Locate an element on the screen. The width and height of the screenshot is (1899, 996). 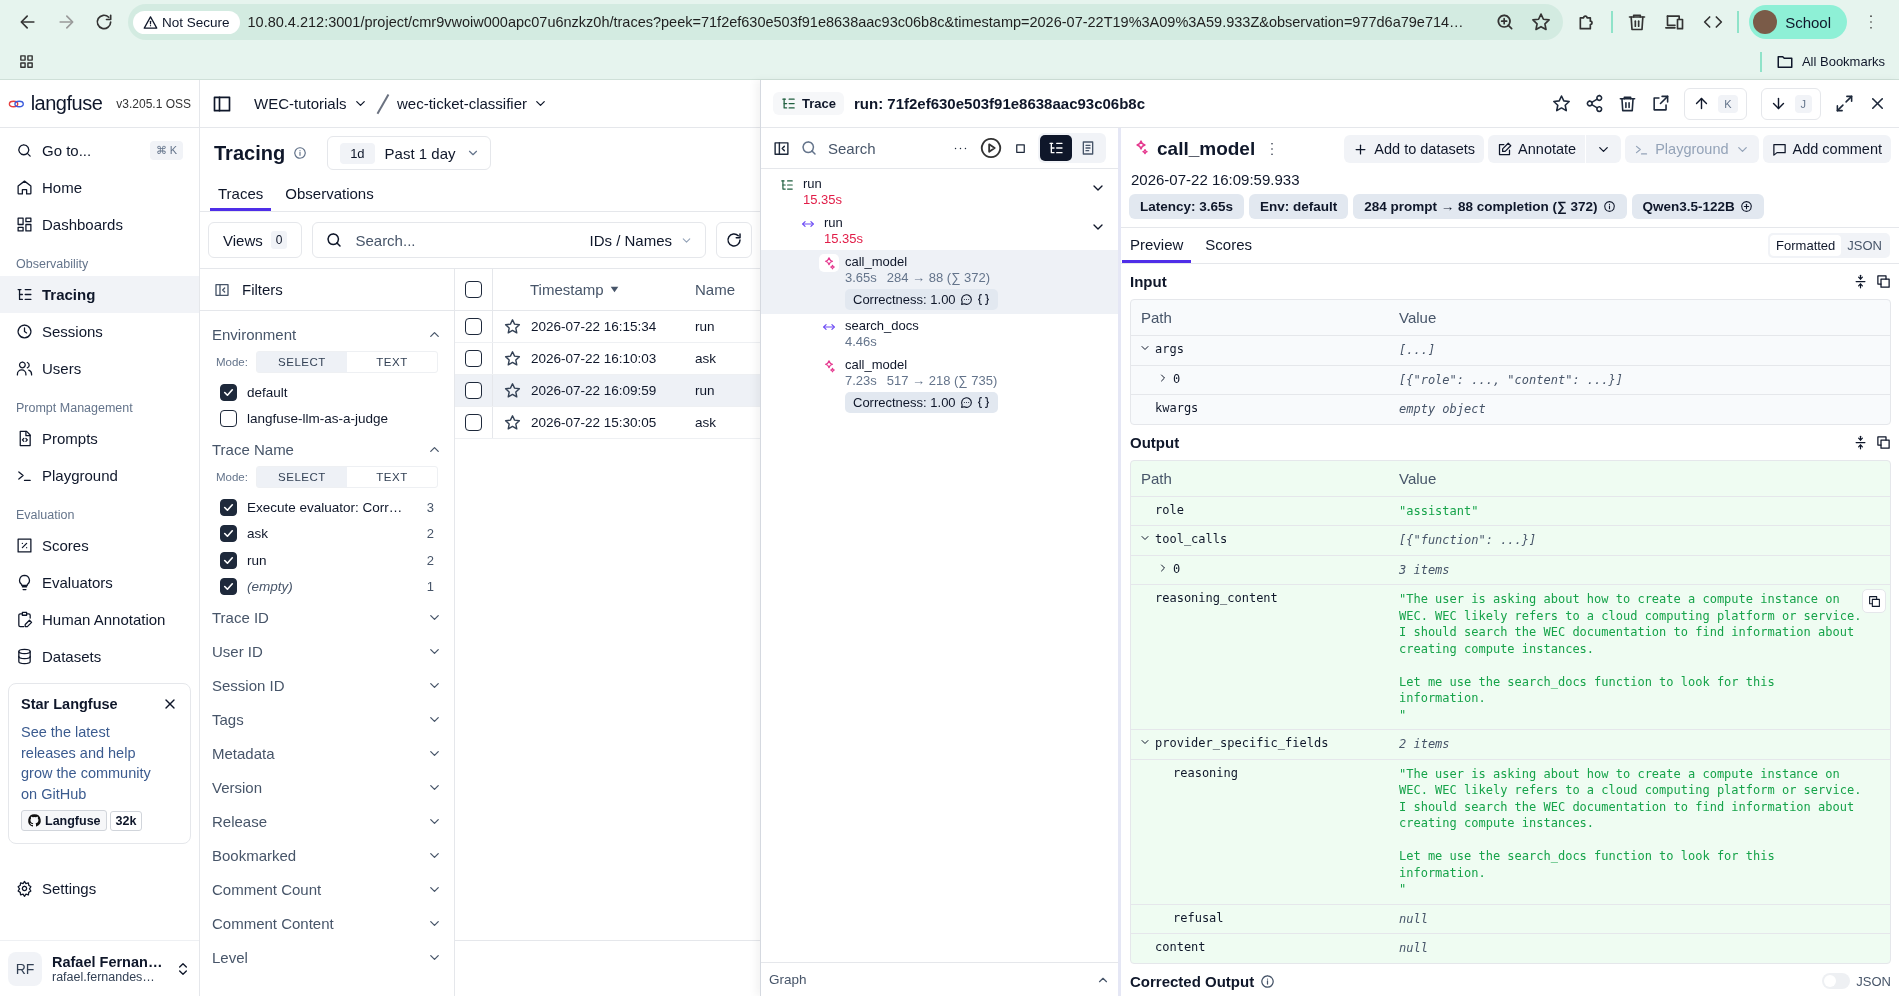
nav-item: Sessions is located at coordinates (99, 331).